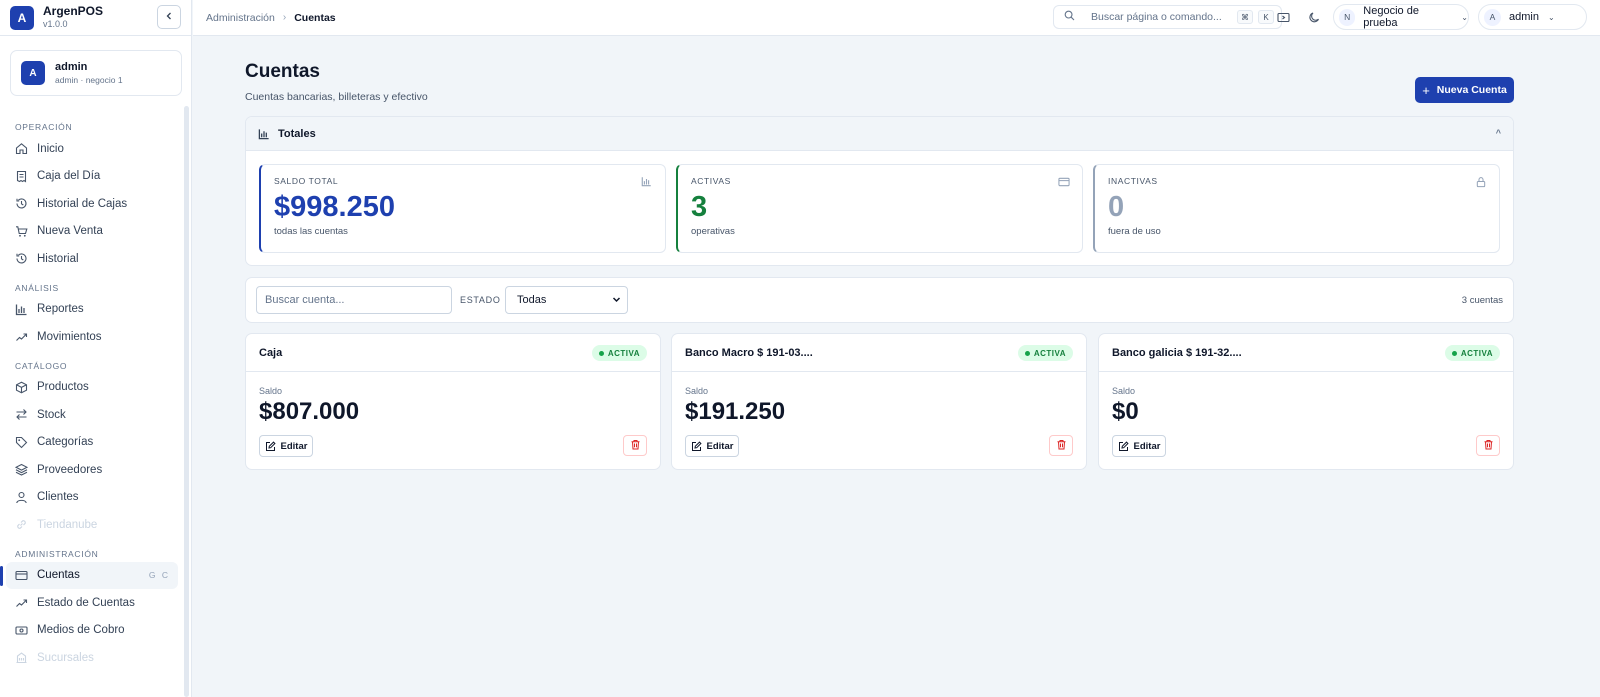 This screenshot has width=1600, height=697. Describe the element at coordinates (1401, 17) in the screenshot. I see `business-selector: N Negocio de prueba ⌄` at that location.